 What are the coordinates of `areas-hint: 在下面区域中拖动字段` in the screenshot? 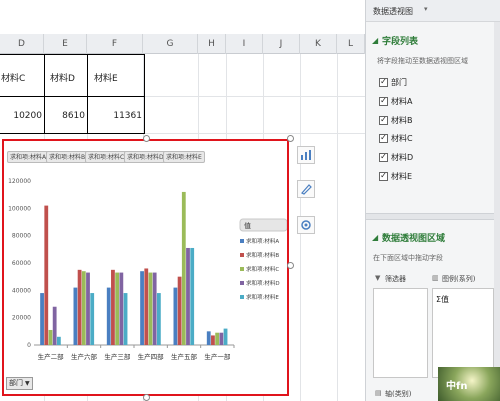 It's located at (408, 258).